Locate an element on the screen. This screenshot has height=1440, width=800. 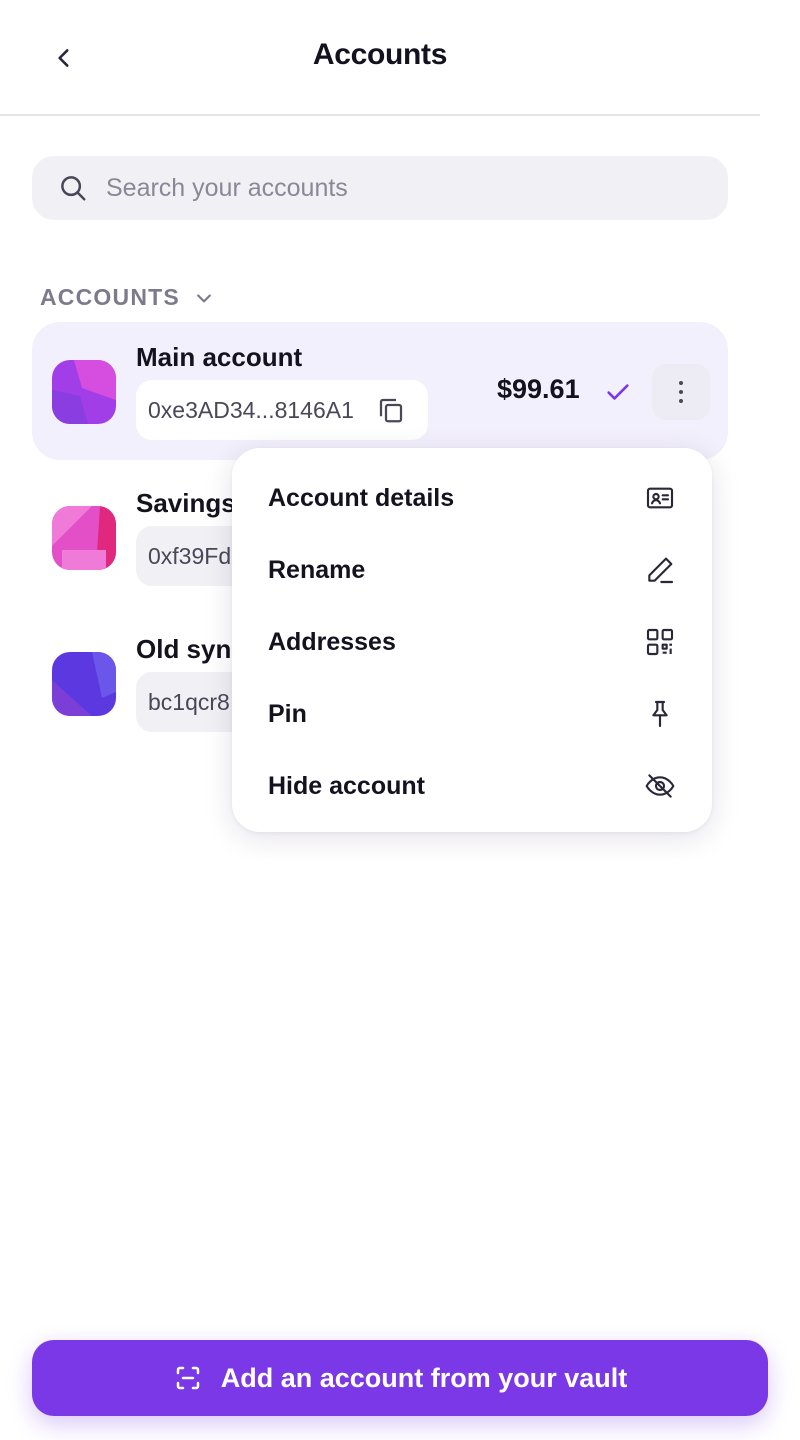
menu-item-label: Account details is located at coordinates (361, 497).